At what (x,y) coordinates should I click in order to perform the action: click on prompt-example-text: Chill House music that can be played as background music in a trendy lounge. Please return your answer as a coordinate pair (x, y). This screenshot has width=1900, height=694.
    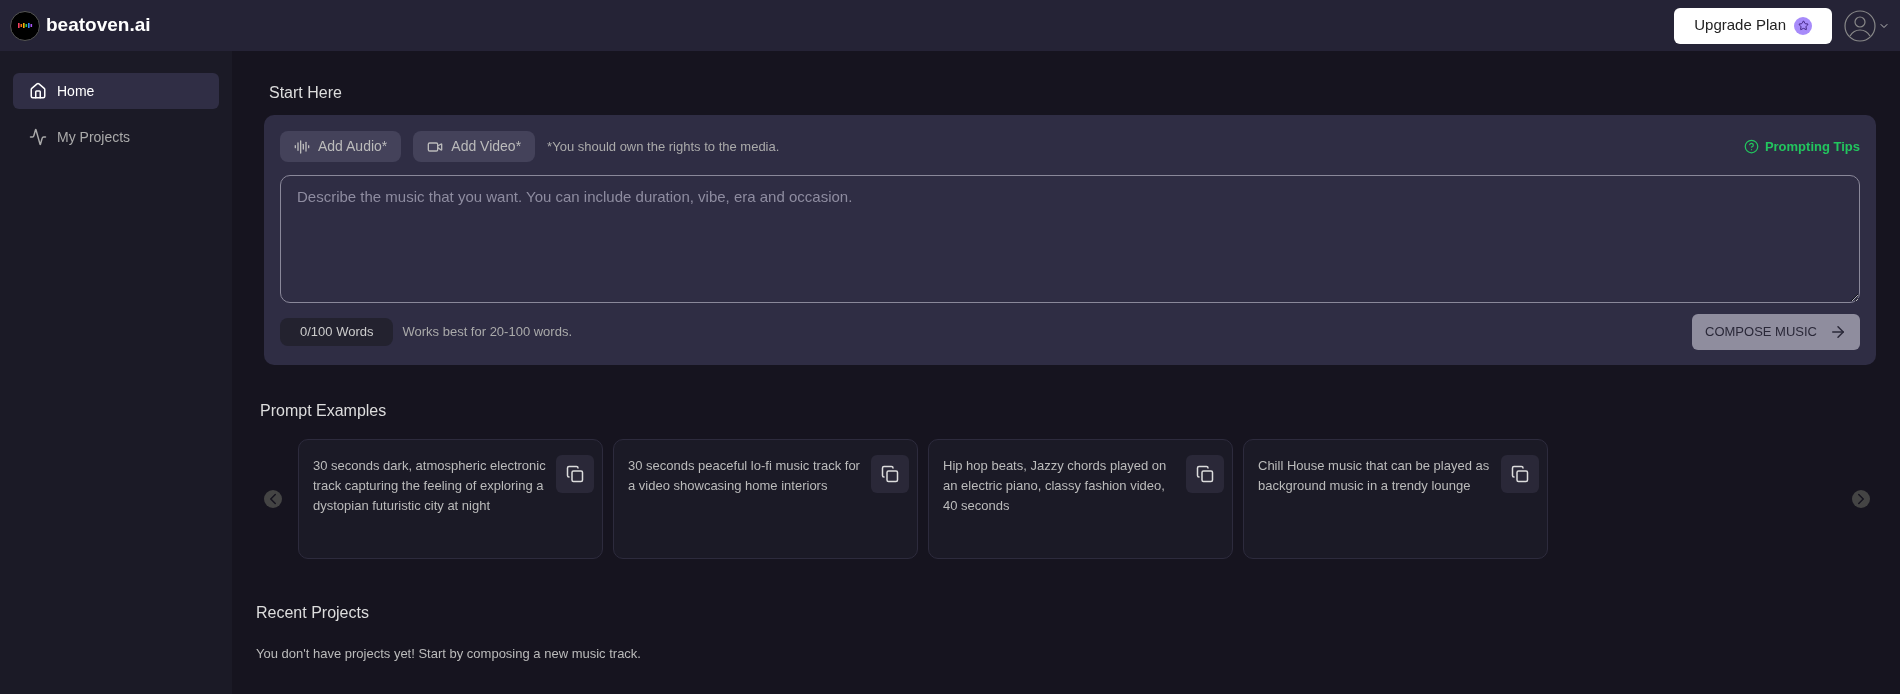
    Looking at the image, I should click on (1374, 476).